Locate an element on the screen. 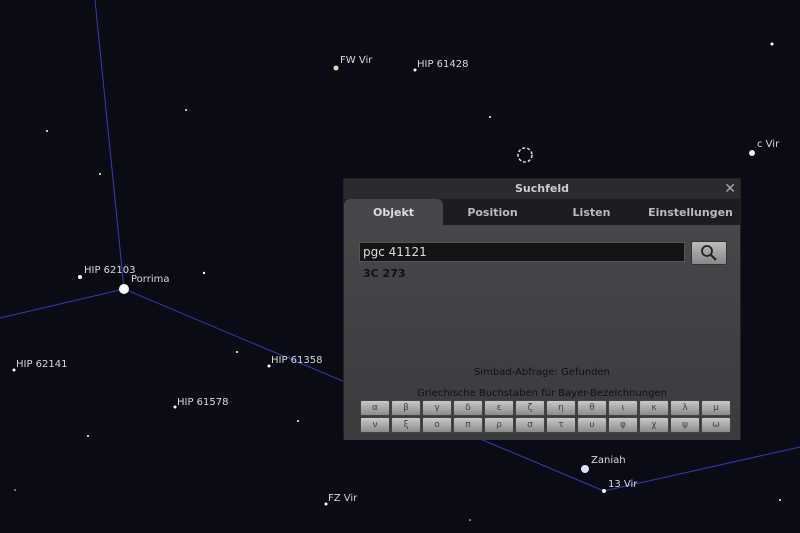 The height and width of the screenshot is (533, 800). search-input: pgc 41121 is located at coordinates (522, 252).